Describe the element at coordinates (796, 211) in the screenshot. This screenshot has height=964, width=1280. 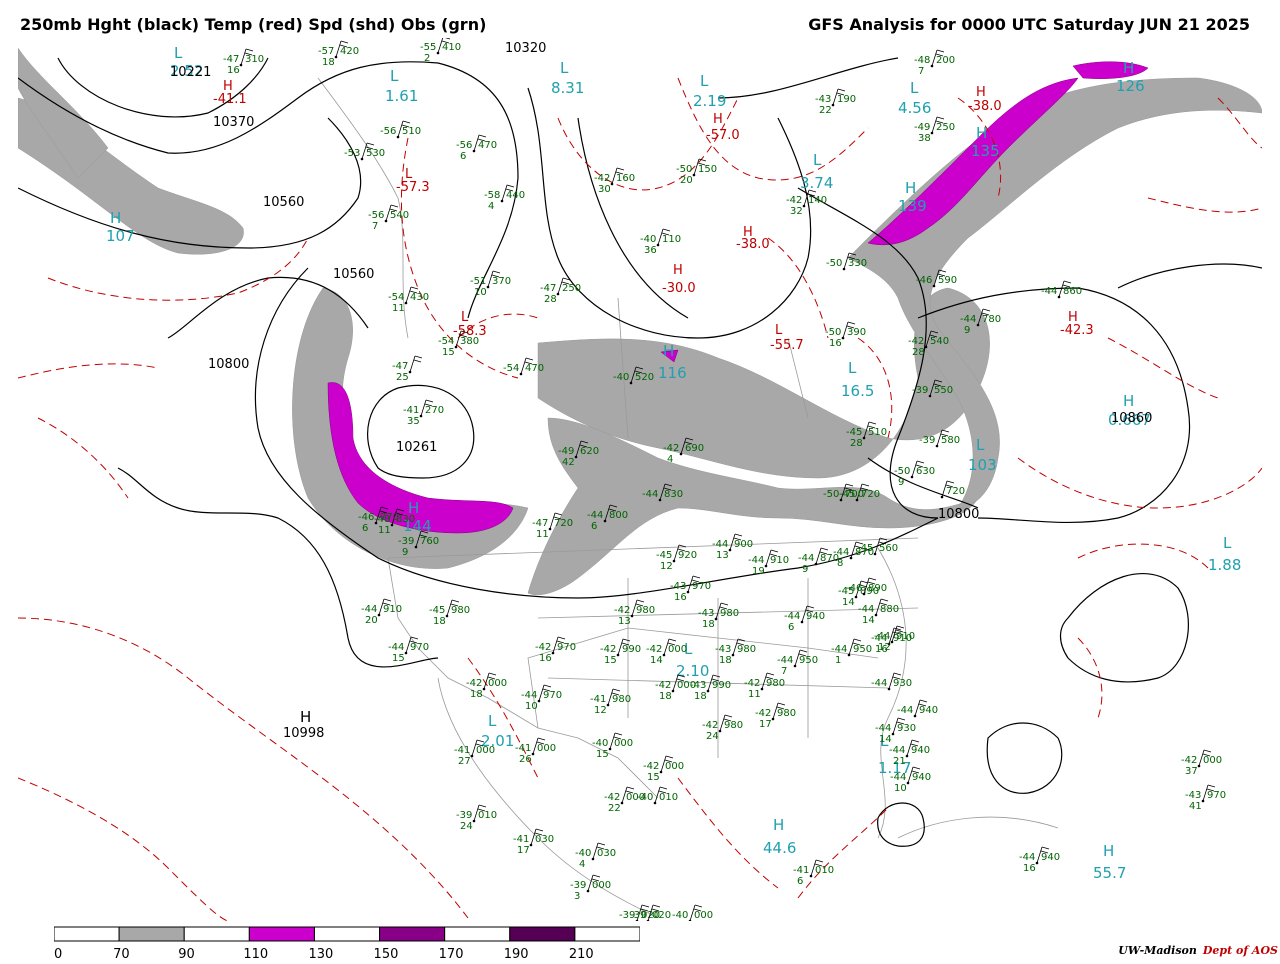
I see `obs-dewpoint-depression: 32` at that location.